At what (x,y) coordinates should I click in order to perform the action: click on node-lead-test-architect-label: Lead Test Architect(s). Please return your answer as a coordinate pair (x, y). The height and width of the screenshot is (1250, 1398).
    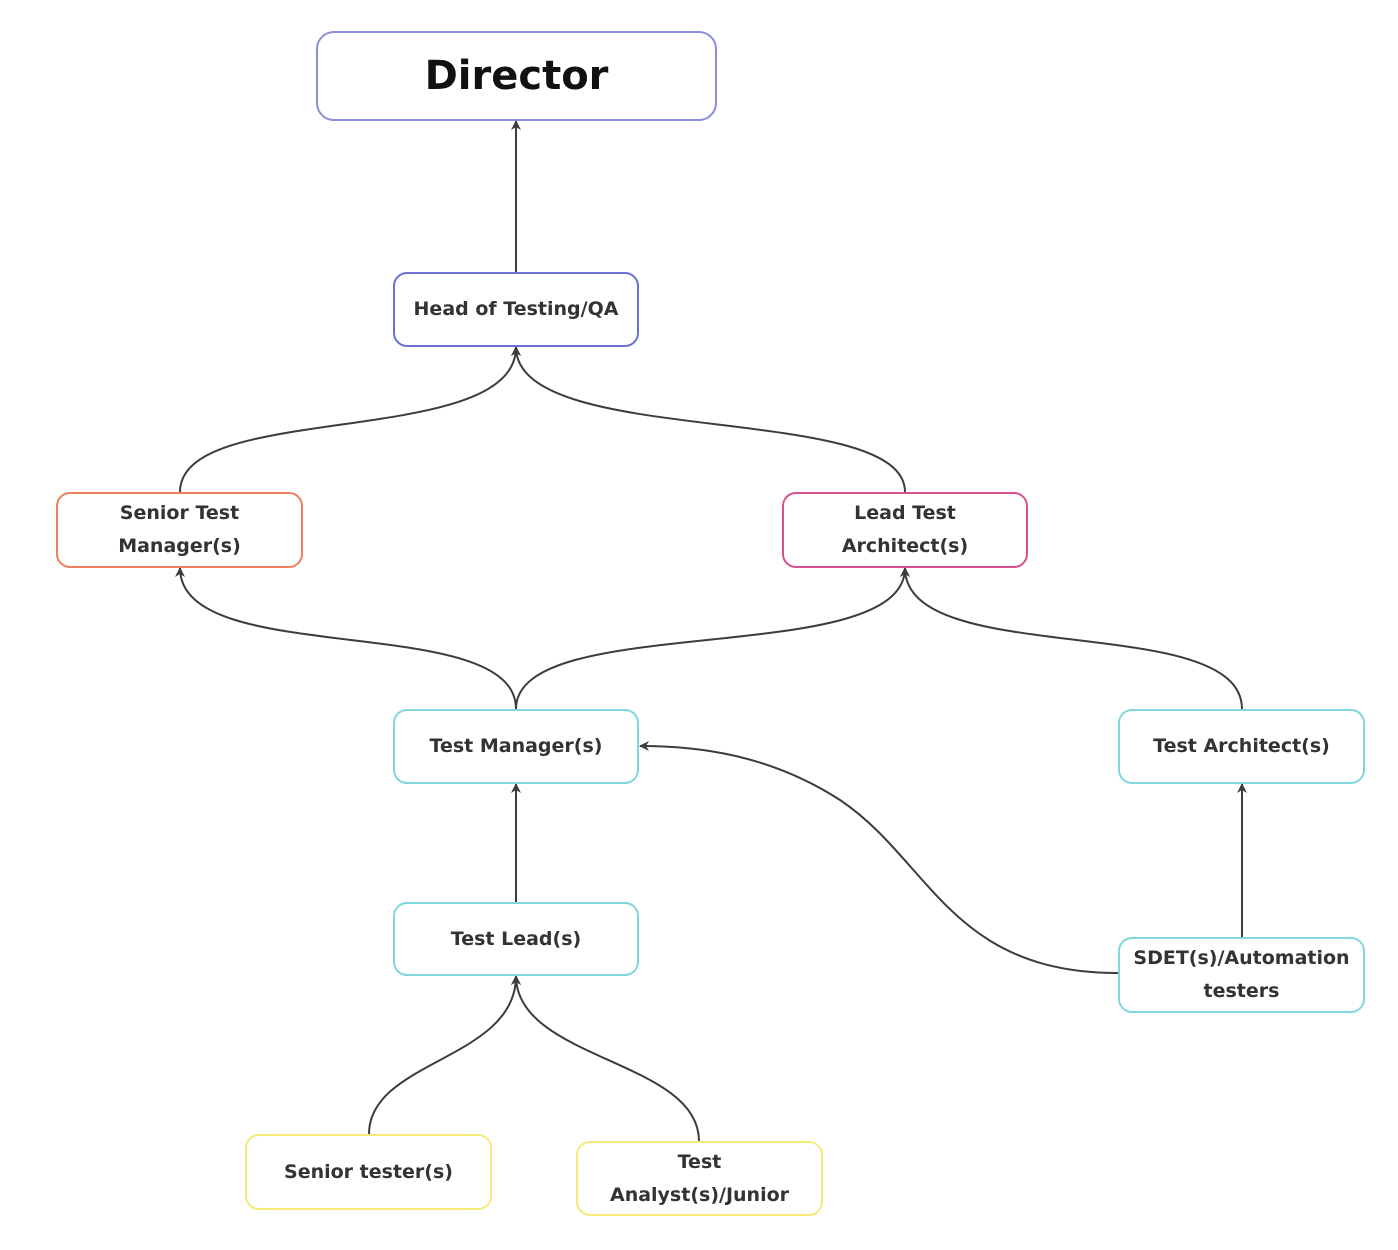
    Looking at the image, I should click on (905, 529).